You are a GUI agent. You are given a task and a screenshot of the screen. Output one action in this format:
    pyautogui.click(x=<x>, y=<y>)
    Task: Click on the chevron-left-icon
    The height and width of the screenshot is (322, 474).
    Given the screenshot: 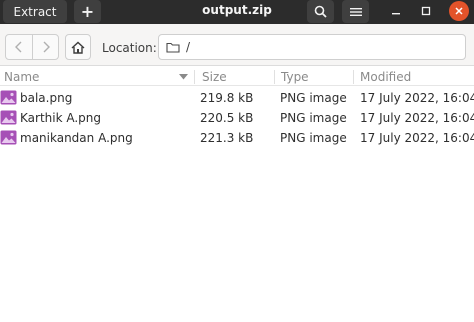 What is the action you would take?
    pyautogui.click(x=18, y=47)
    